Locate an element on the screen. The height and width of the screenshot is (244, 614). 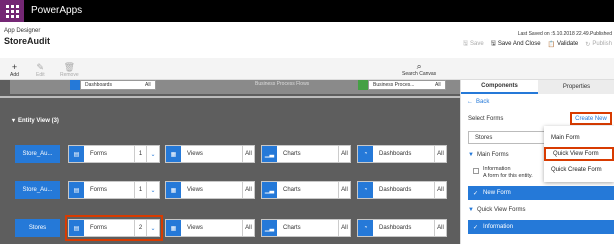
menu-item-quick-view-form: Quick View Form is located at coordinates (579, 154).